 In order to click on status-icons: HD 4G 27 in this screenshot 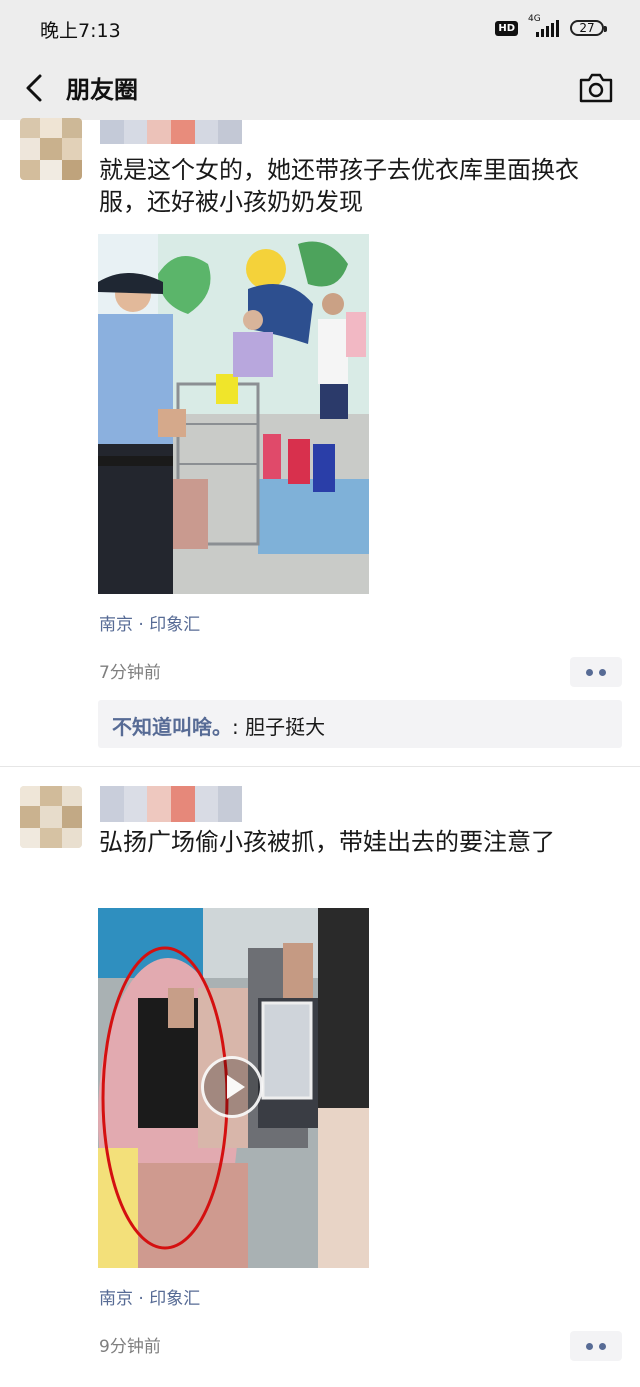, I will do `click(551, 26)`.